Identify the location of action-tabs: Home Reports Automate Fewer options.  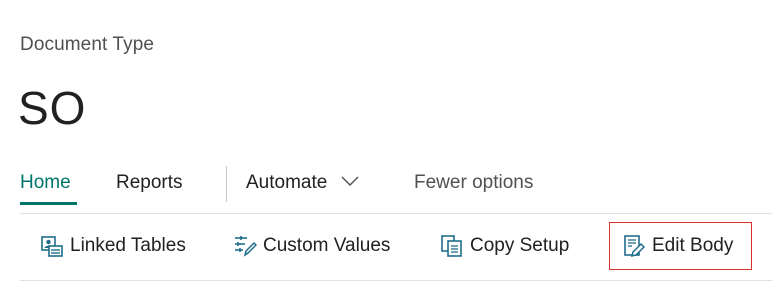
(400, 186).